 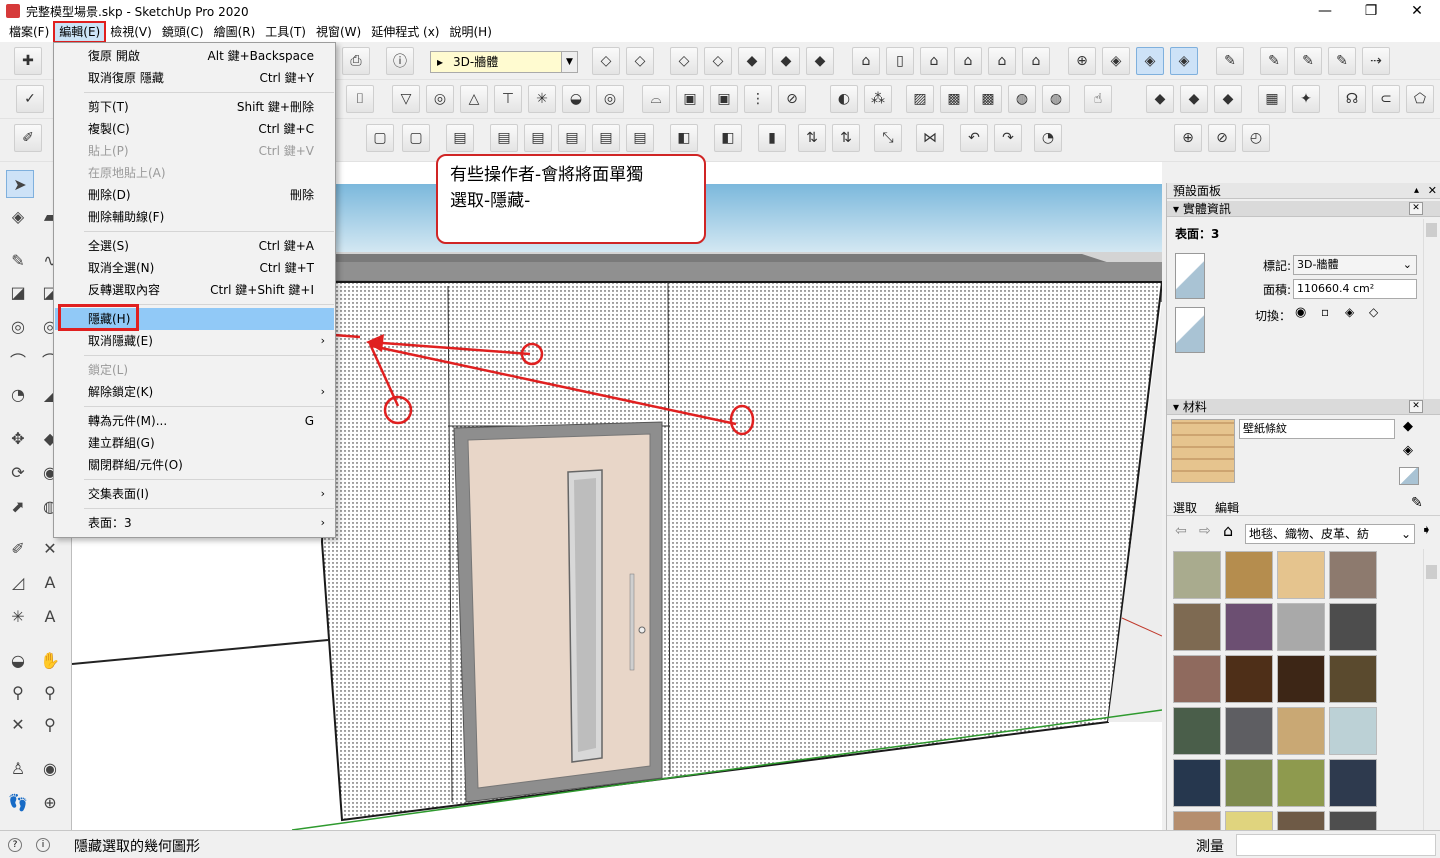 What do you see at coordinates (1376, 61) in the screenshot?
I see `export-icon: ⇢` at bounding box center [1376, 61].